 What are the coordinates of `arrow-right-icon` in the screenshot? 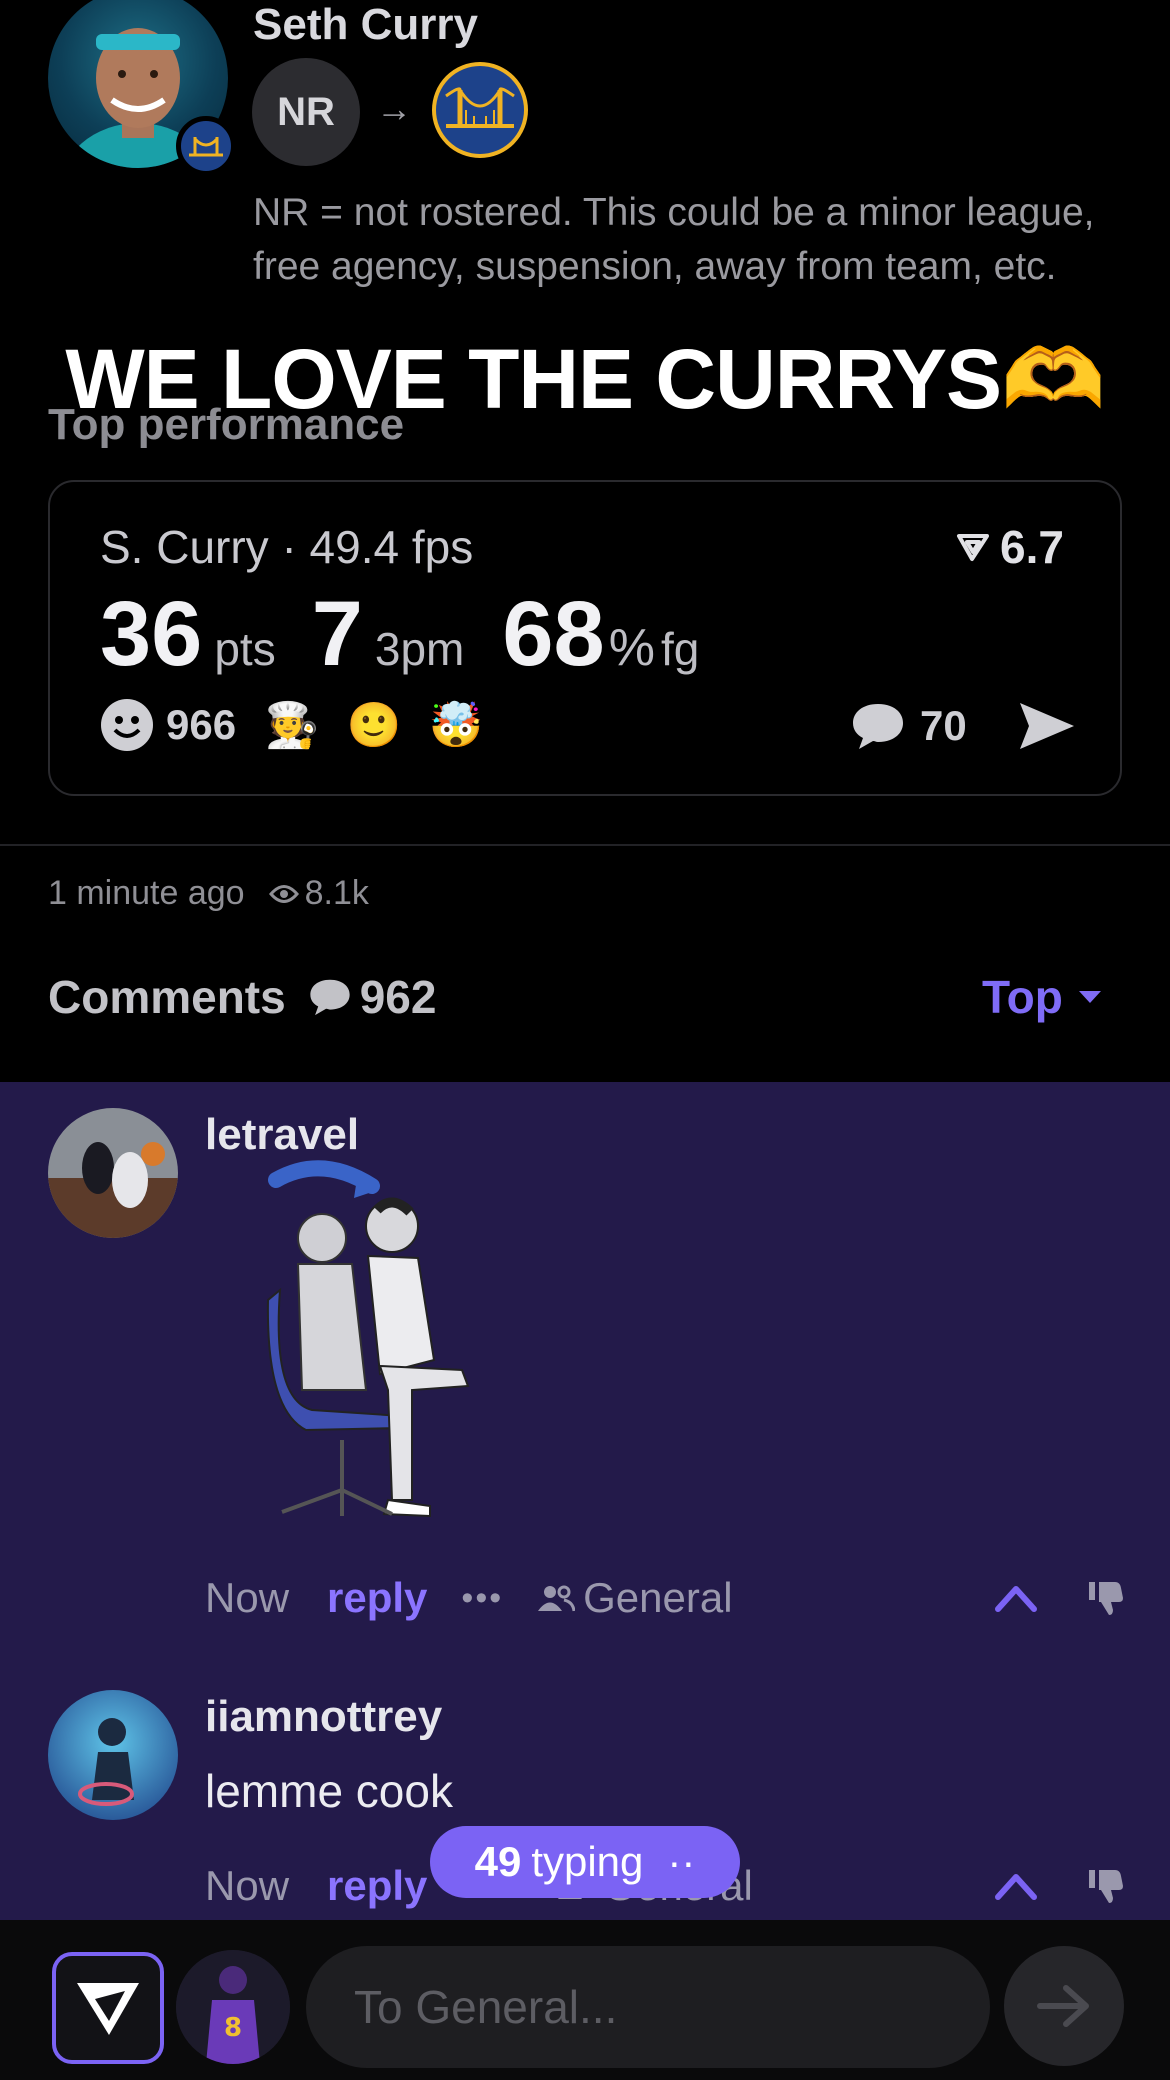 It's located at (1063, 2006).